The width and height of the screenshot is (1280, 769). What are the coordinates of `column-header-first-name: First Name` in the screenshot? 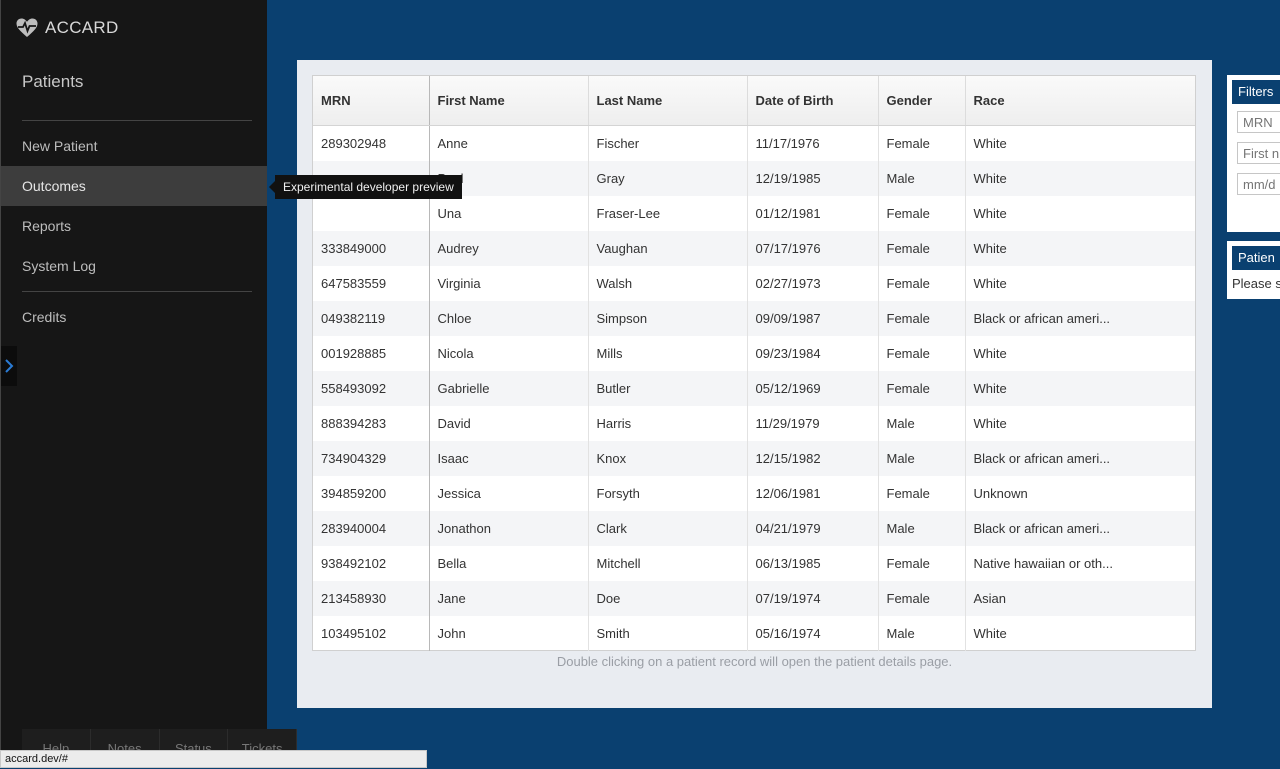 It's located at (509, 101).